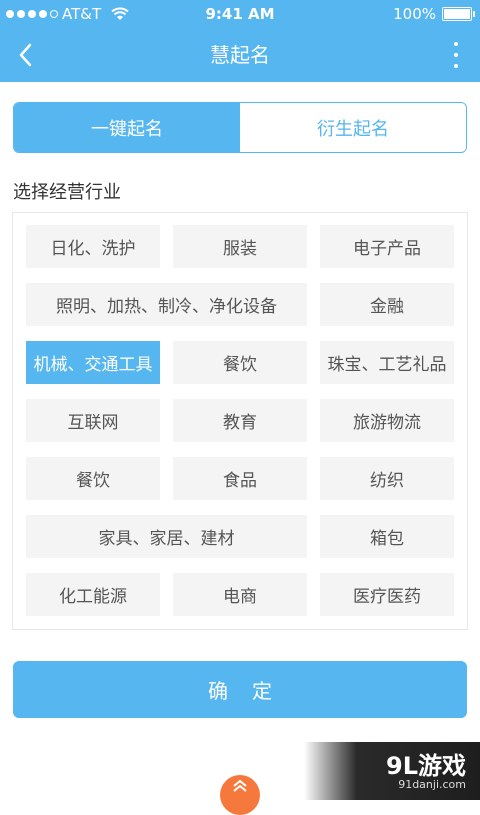  I want to click on industry-chip: 教育, so click(240, 420).